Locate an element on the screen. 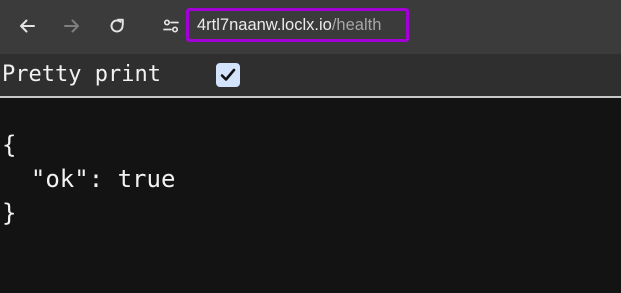 The width and height of the screenshot is (621, 293). url-host: 4rtl7naanw.loclx.io is located at coordinates (264, 24).